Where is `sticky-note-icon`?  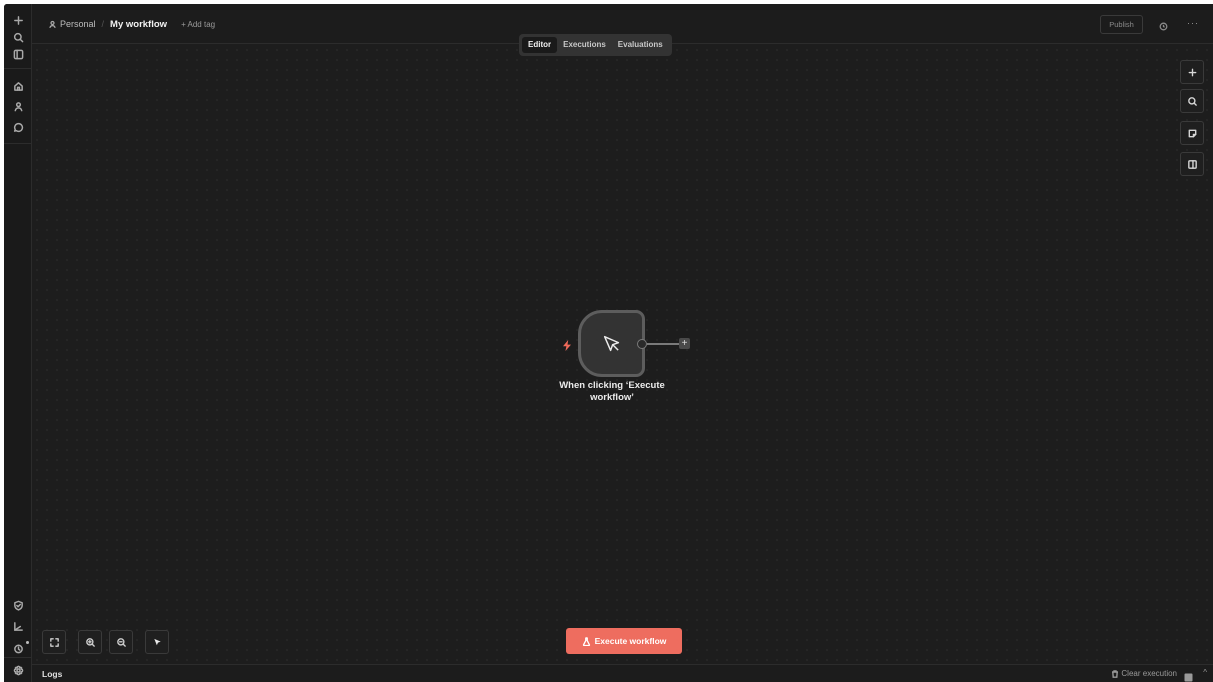
sticky-note-icon is located at coordinates (1192, 133).